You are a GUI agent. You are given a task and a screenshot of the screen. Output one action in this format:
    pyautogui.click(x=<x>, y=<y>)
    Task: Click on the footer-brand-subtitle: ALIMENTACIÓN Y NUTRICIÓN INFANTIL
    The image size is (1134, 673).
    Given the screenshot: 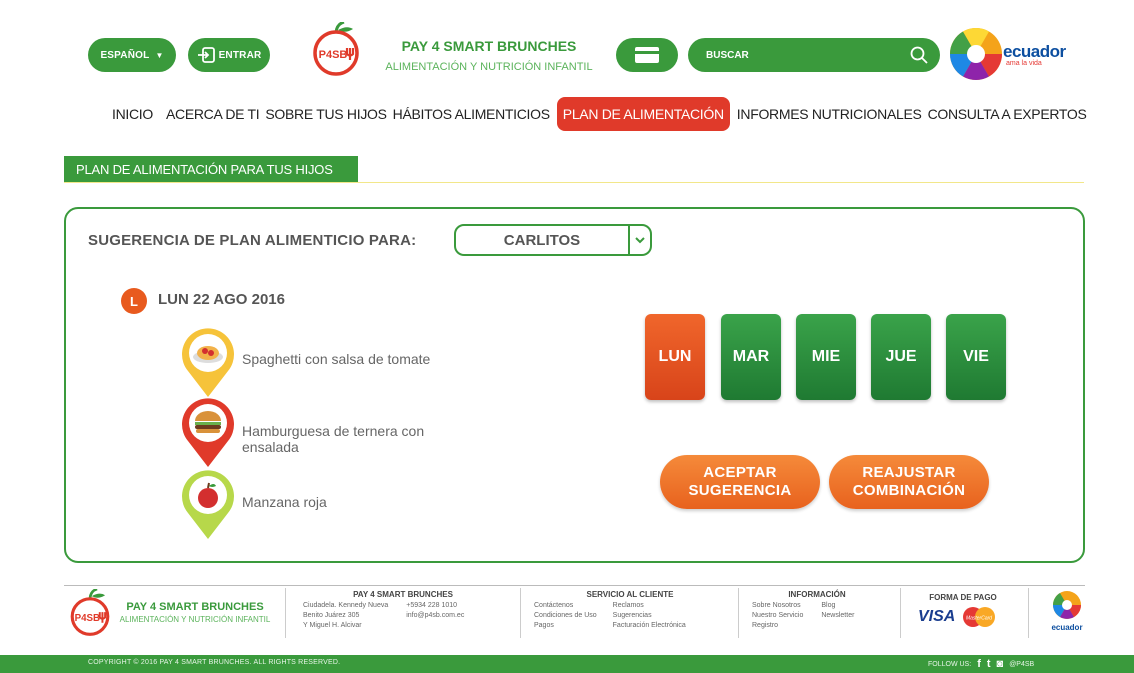 What is the action you would take?
    pyautogui.click(x=195, y=619)
    